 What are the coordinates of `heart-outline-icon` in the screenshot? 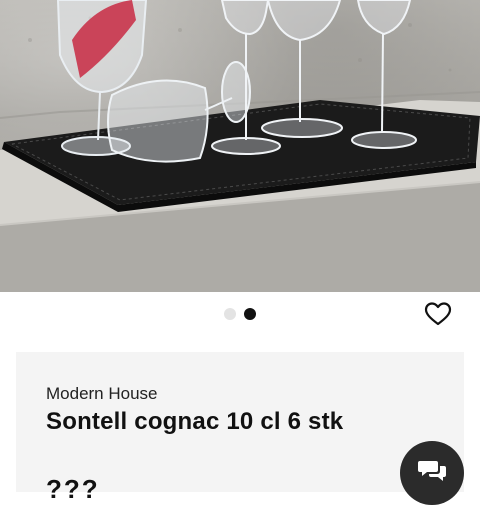 It's located at (438, 314).